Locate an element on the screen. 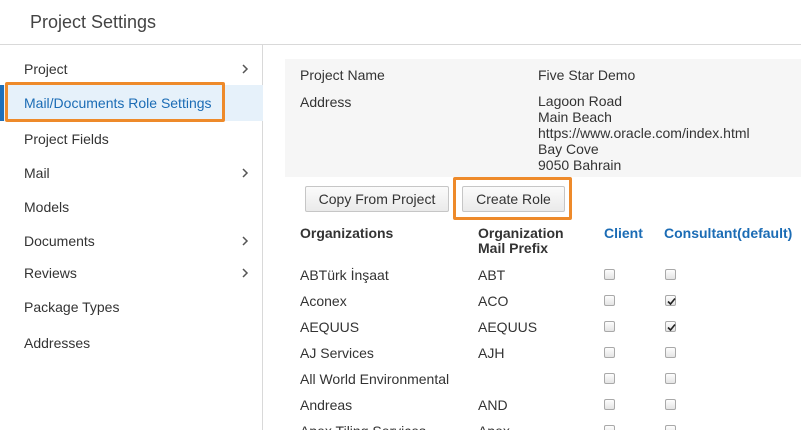 This screenshot has width=801, height=430. sidebar-item-label: Reviews is located at coordinates (50, 273).